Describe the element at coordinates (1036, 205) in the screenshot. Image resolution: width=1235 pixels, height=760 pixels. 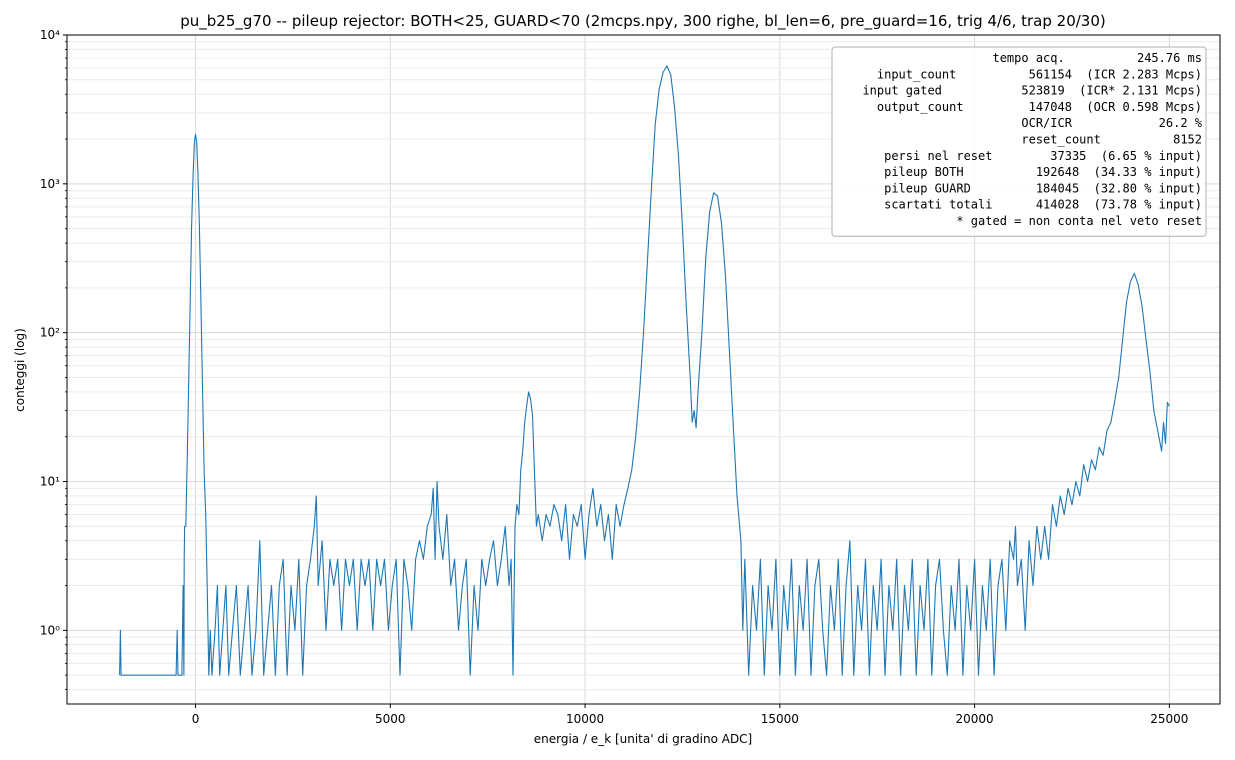
I see `legend-entry: scartati totali 414028 (73.78 % input)` at that location.